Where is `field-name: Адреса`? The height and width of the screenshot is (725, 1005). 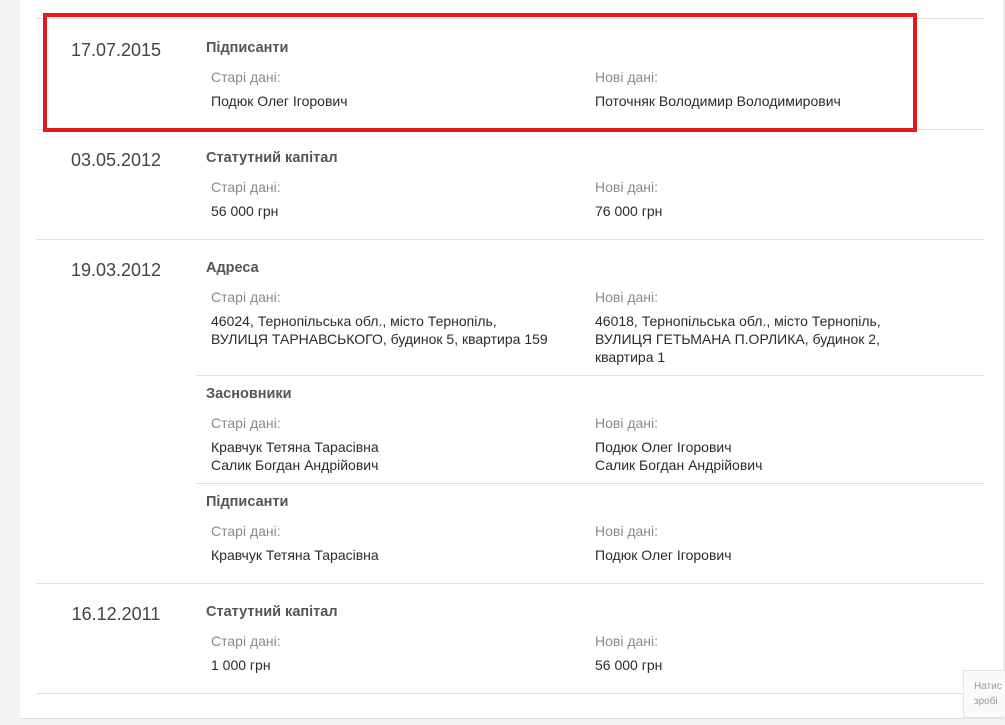
field-name: Адреса is located at coordinates (232, 268).